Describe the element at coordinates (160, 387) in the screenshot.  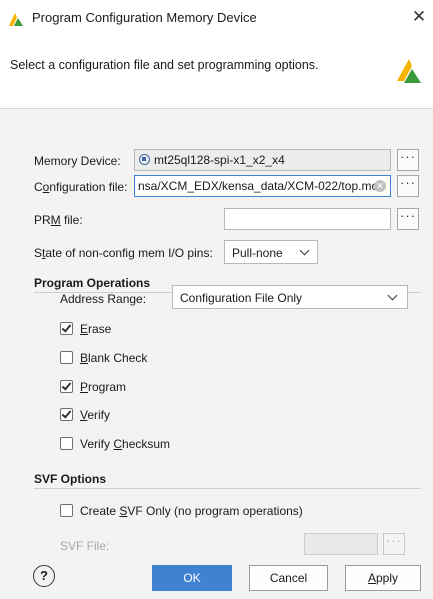
I see `program-checkbox-row: Program` at that location.